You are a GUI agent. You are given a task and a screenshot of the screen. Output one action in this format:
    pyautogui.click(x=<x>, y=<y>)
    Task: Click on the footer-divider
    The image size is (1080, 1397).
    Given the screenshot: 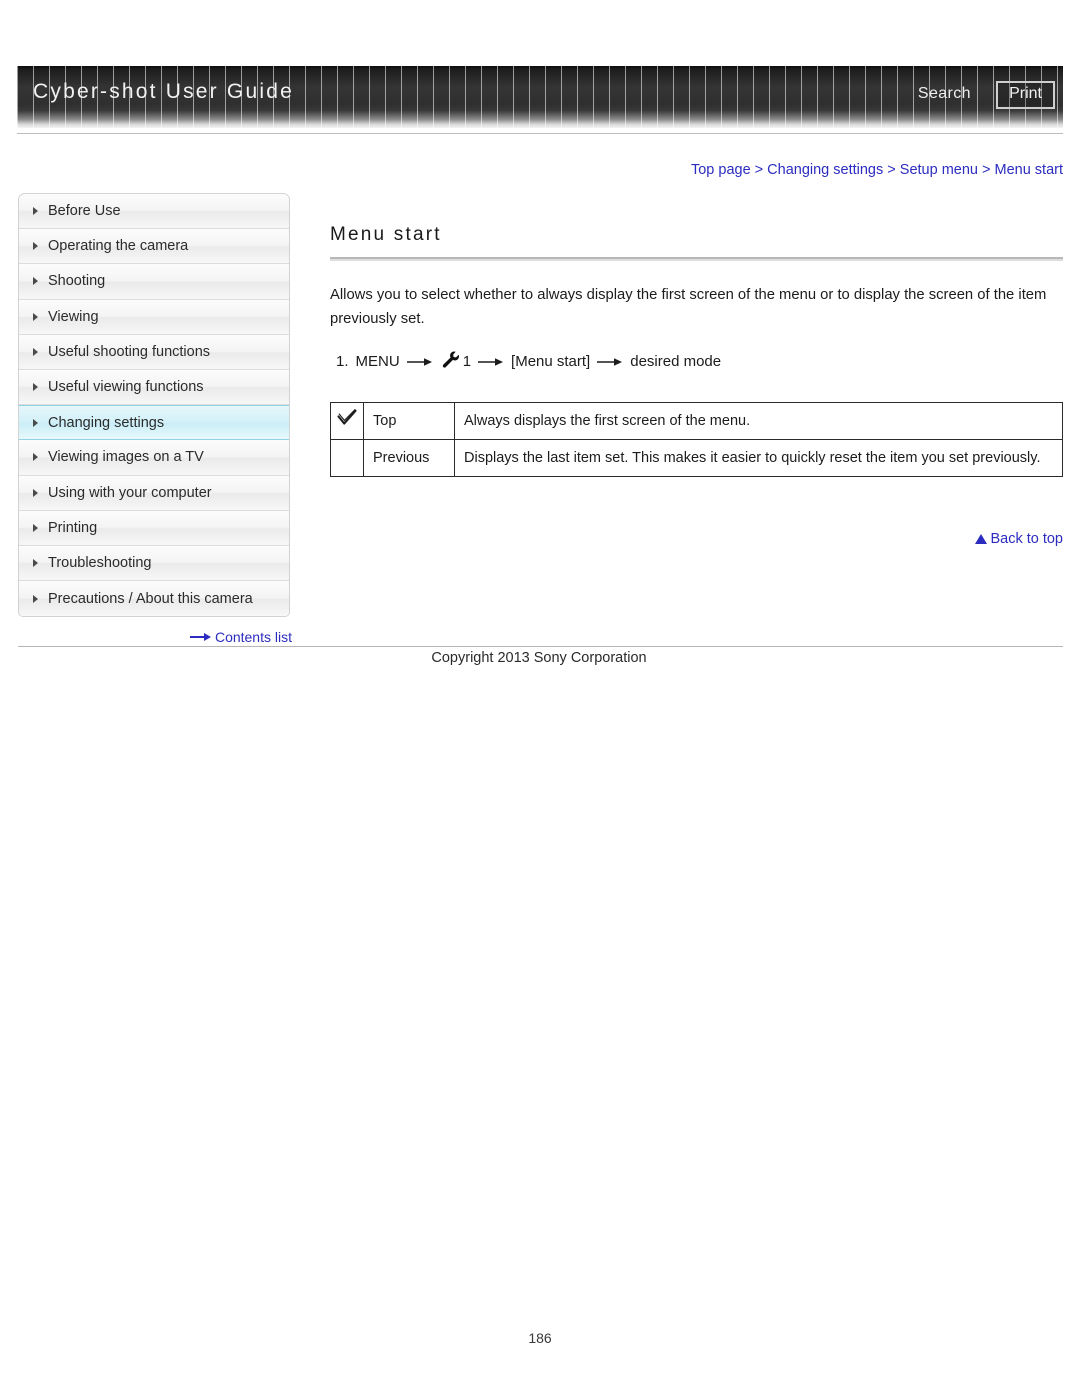 What is the action you would take?
    pyautogui.click(x=540, y=646)
    